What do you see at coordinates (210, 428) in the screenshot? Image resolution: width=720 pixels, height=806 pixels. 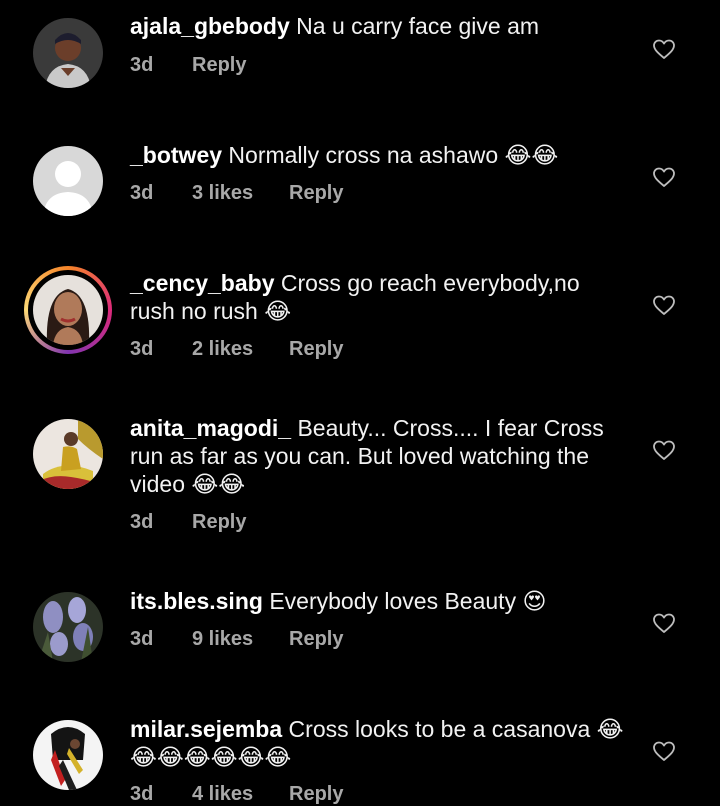 I see `comment-username: anita_magodi_` at bounding box center [210, 428].